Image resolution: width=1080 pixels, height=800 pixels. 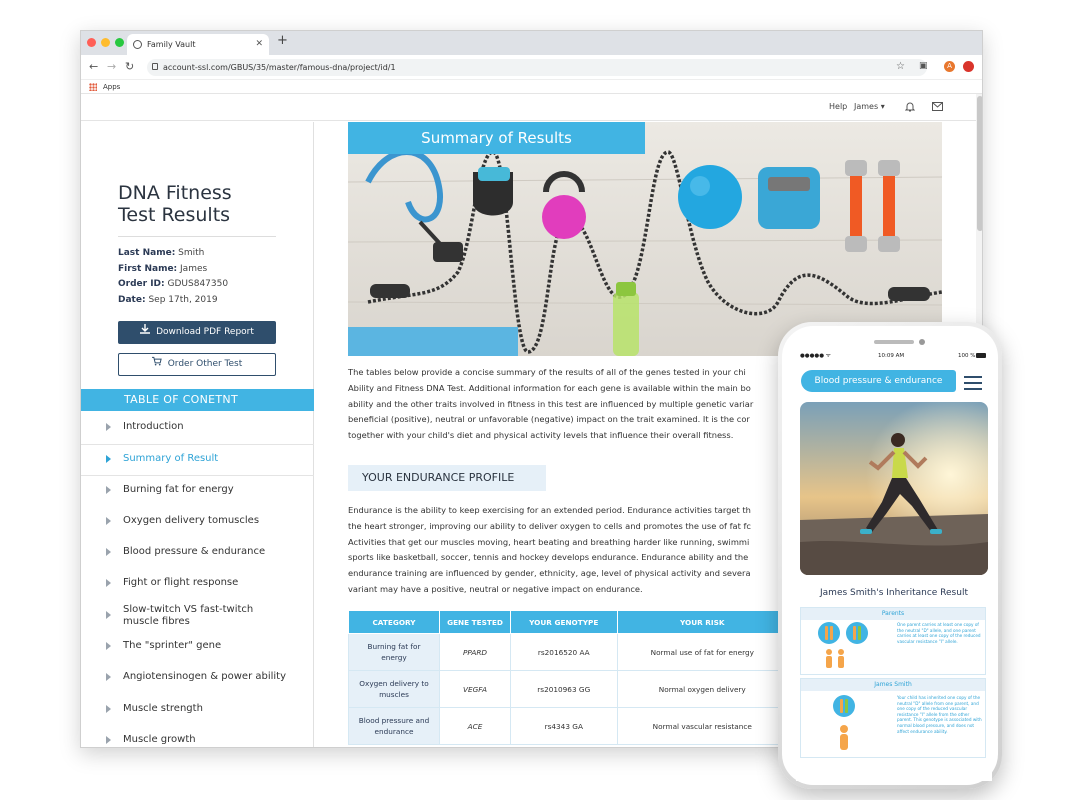 What do you see at coordinates (181, 583) in the screenshot?
I see `toc-item-label: Fight or flight response` at bounding box center [181, 583].